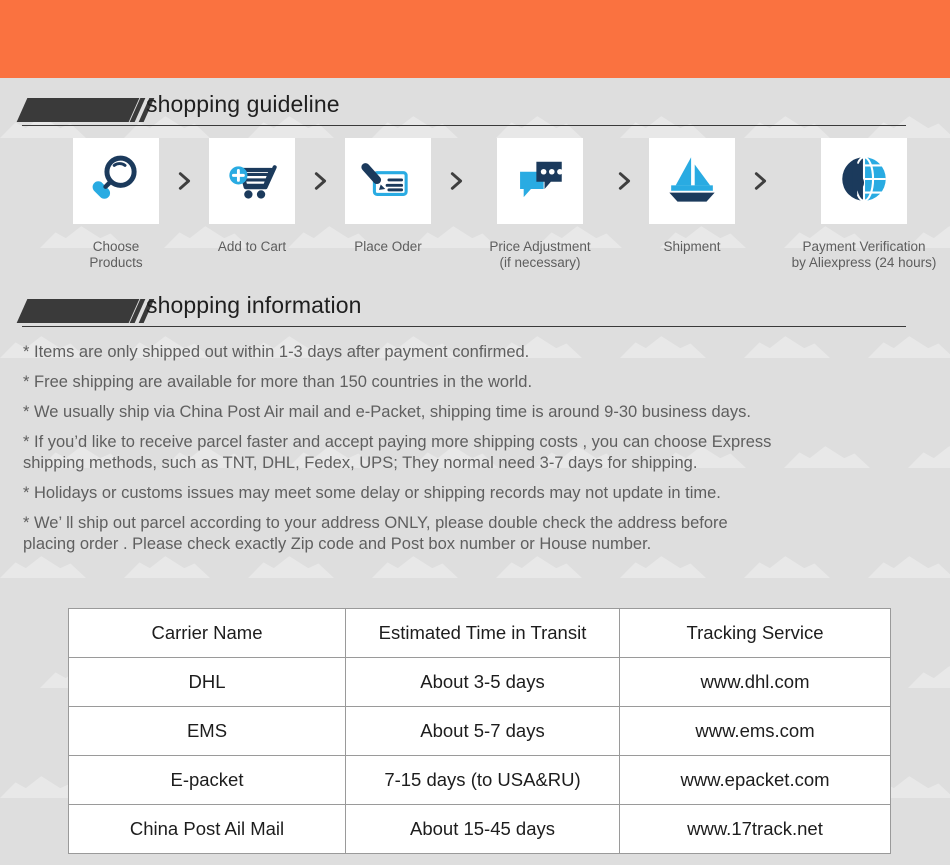 The height and width of the screenshot is (865, 950). Describe the element at coordinates (207, 829) in the screenshot. I see `carrier-name-cell: China Post Ail Mail` at that location.